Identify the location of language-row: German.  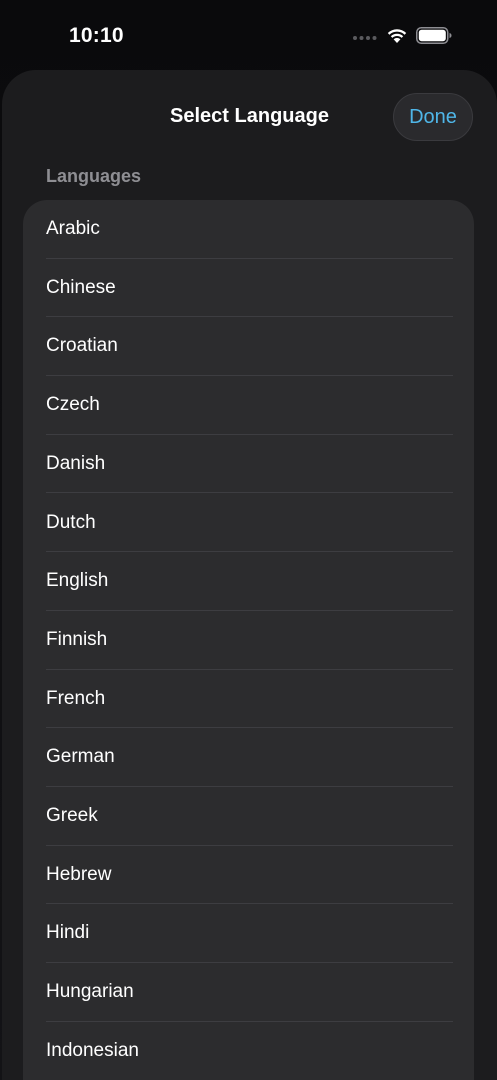
(248, 757).